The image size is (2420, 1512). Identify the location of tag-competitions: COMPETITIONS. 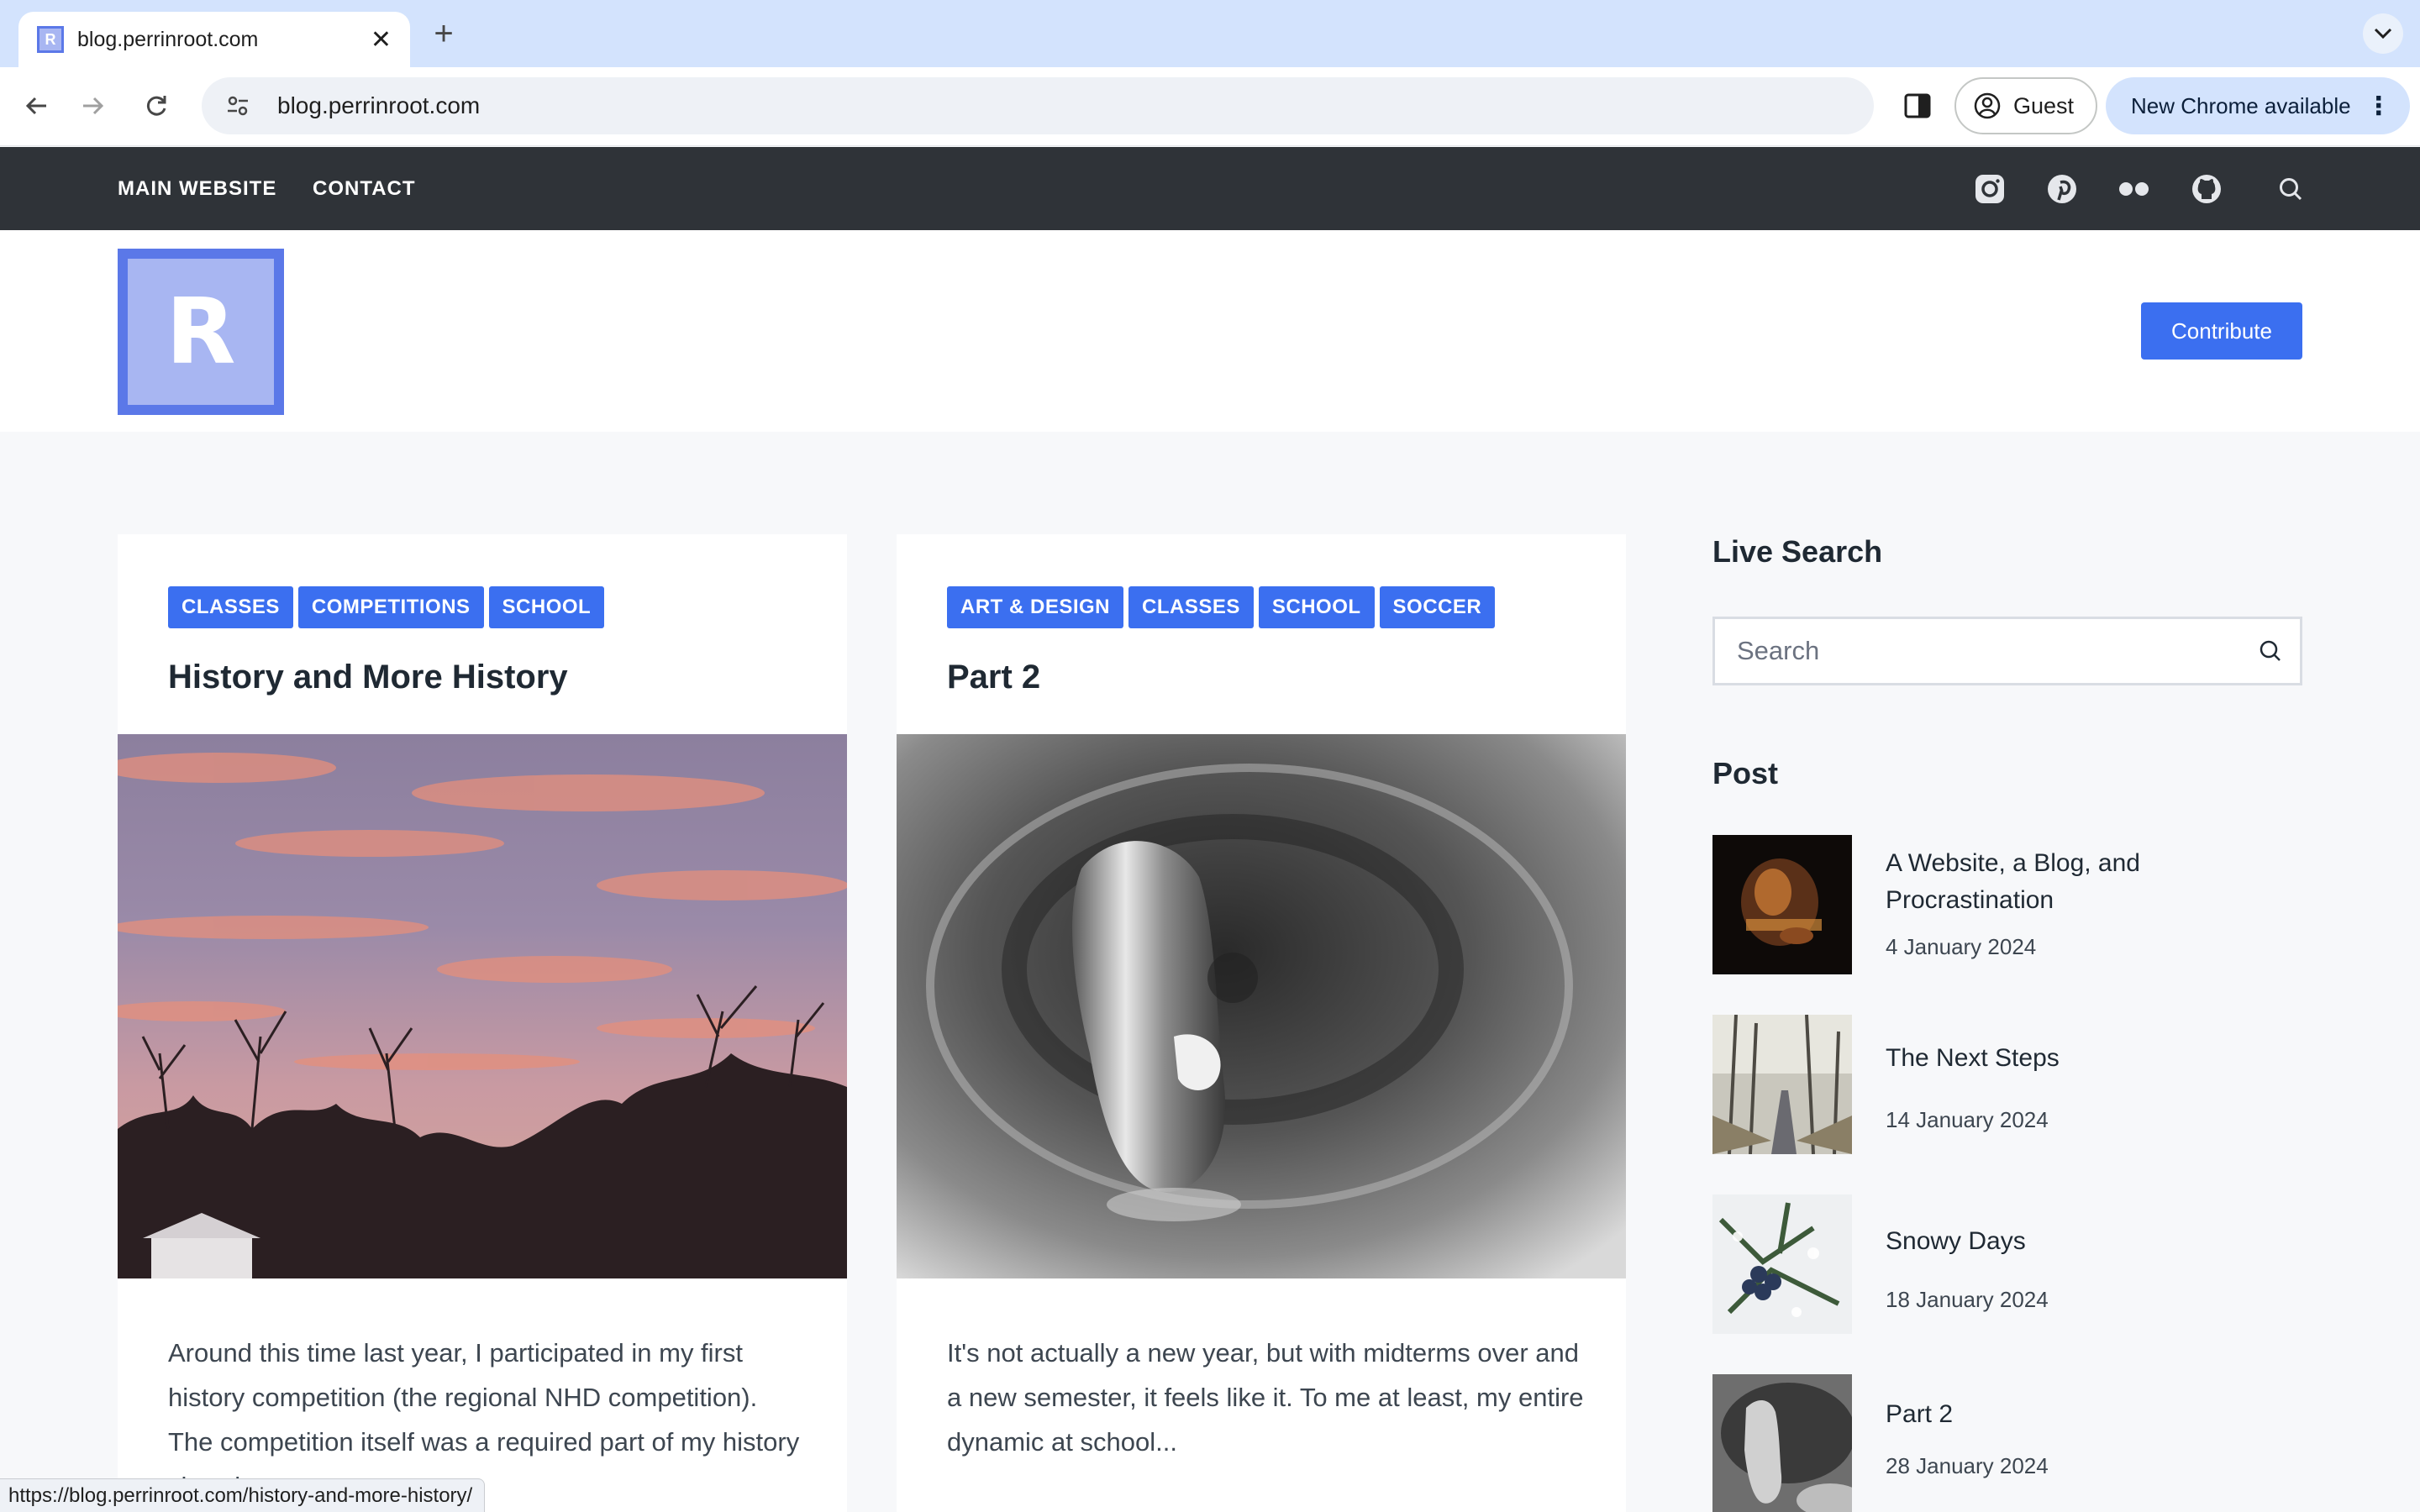
(390, 607).